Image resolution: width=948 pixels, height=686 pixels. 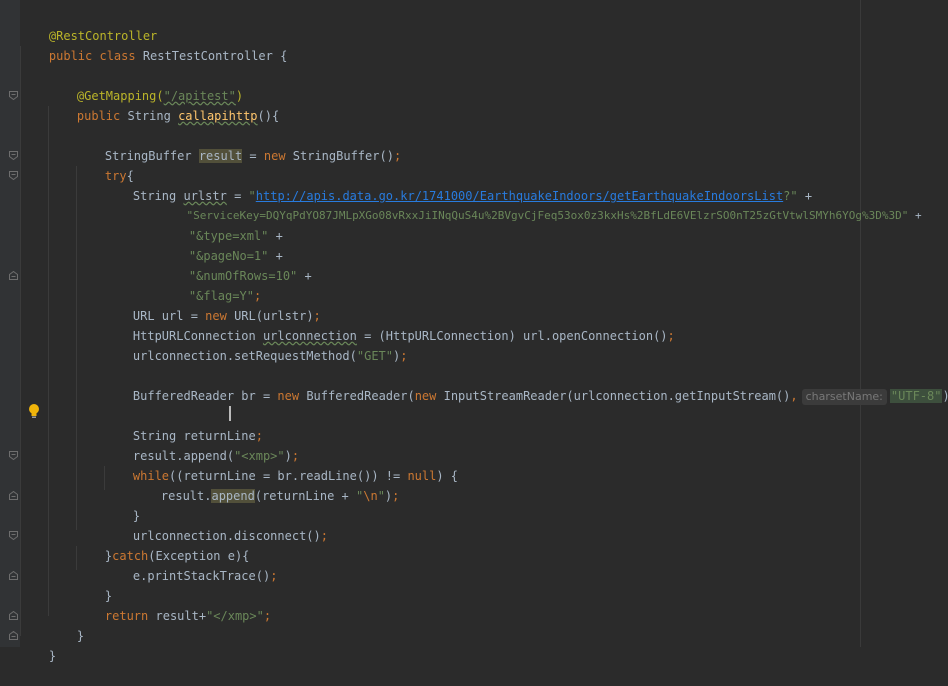 What do you see at coordinates (177, 616) in the screenshot?
I see `code-text: result+` at bounding box center [177, 616].